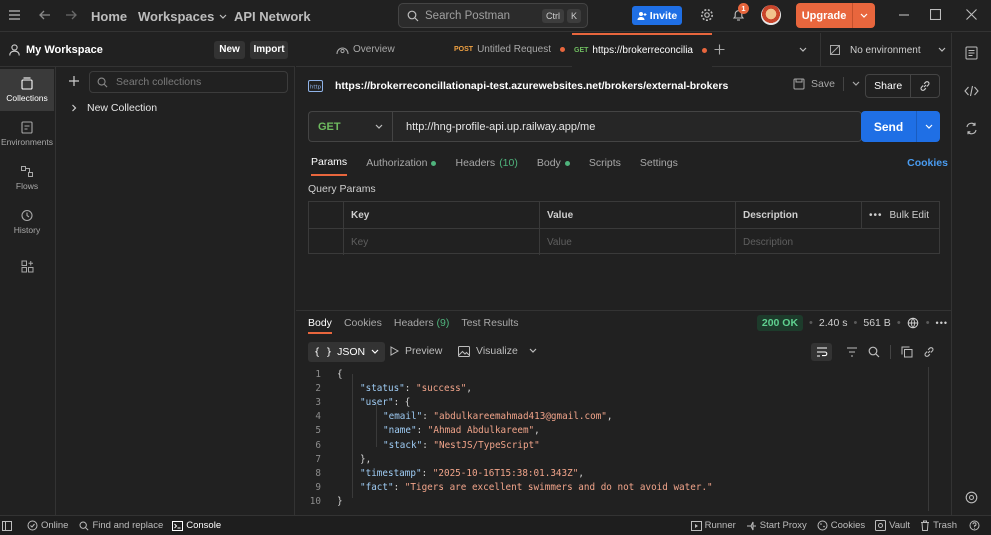 This screenshot has width=991, height=535. Describe the element at coordinates (719, 49) in the screenshot. I see `new-tab-plus-icon` at that location.